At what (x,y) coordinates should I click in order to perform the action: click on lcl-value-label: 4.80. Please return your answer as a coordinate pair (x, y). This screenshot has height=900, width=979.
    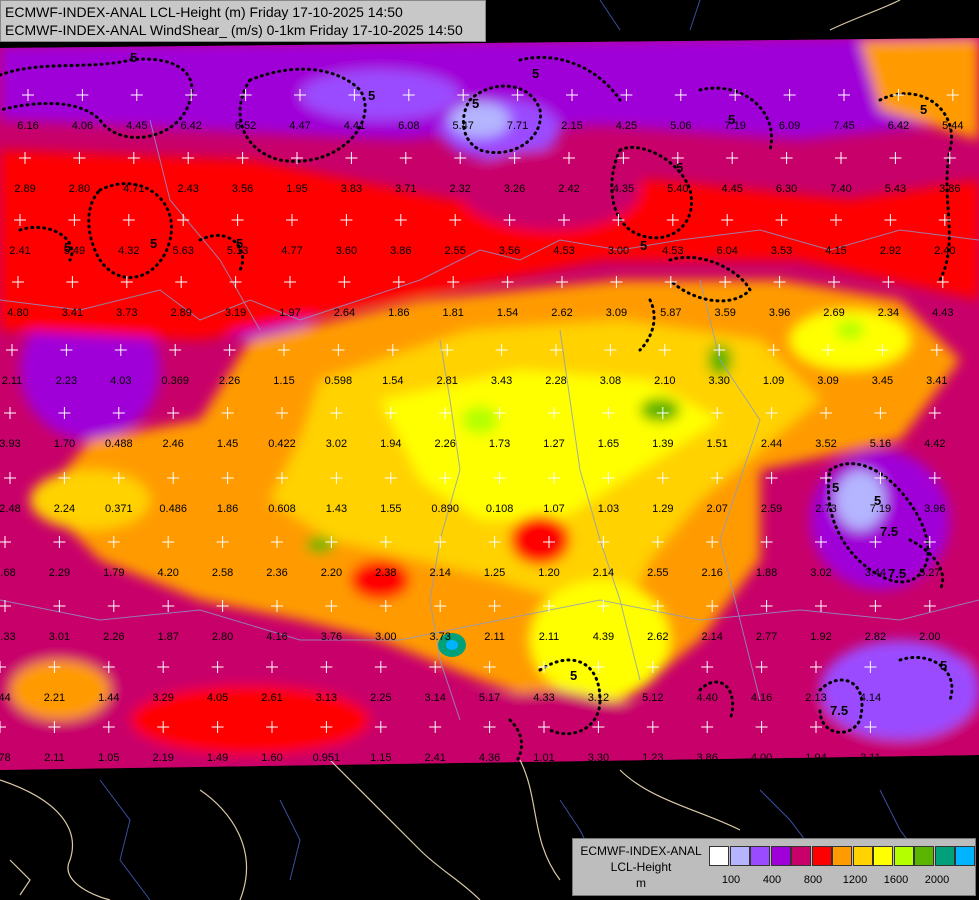
    Looking at the image, I should click on (17, 313).